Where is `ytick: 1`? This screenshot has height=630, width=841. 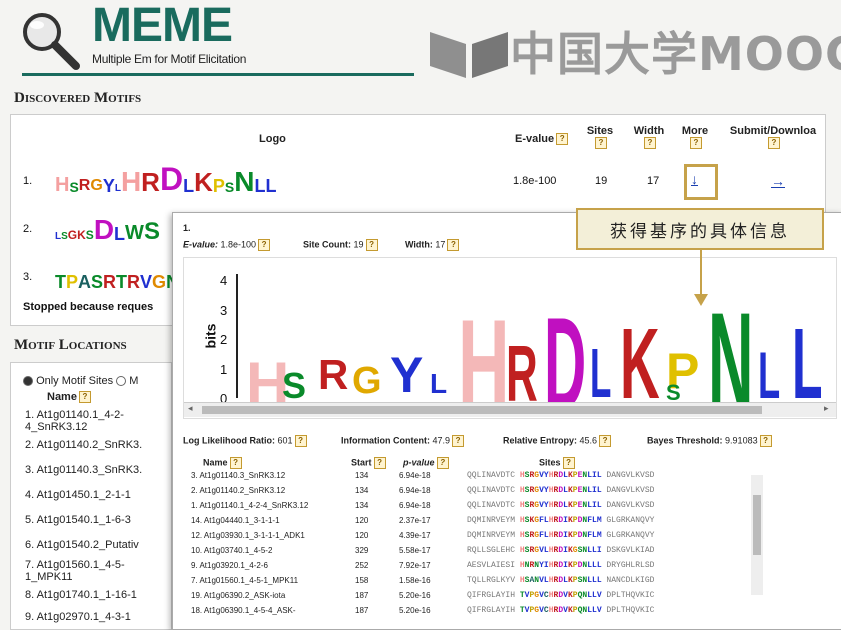 ytick: 1 is located at coordinates (224, 369).